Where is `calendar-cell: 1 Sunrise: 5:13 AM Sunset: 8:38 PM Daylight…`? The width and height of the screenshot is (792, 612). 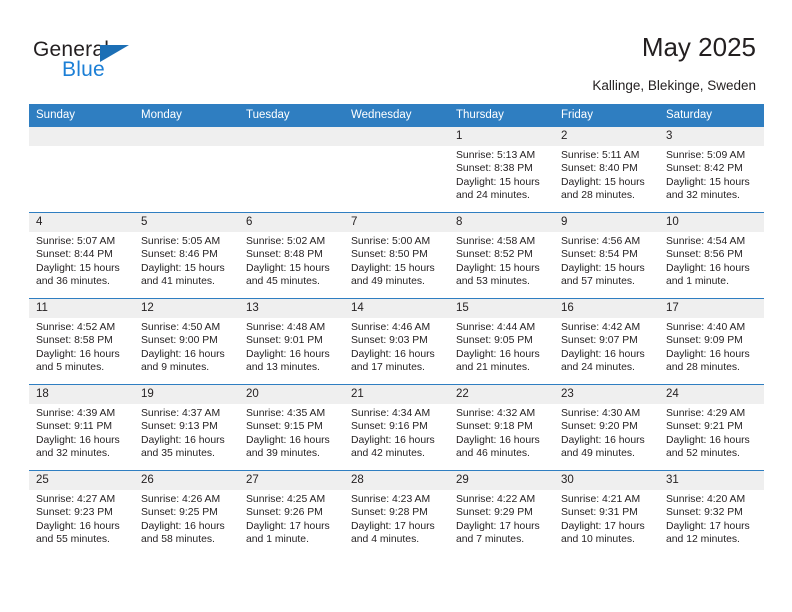
calendar-cell: 1 Sunrise: 5:13 AM Sunset: 8:38 PM Daylight… is located at coordinates (501, 169).